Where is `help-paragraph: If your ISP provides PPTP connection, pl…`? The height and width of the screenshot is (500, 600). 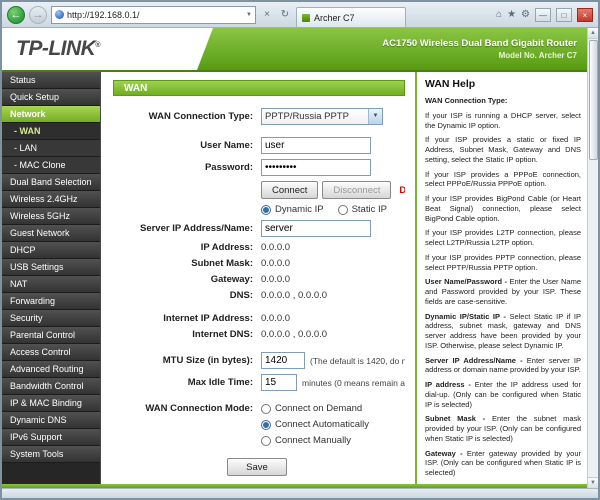
help-paragraph: If your ISP provides PPTP connection, pl… is located at coordinates (503, 262).